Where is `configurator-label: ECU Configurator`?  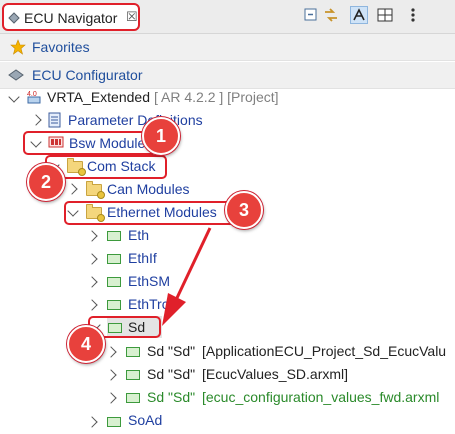
configurator-label: ECU Configurator is located at coordinates (87, 75).